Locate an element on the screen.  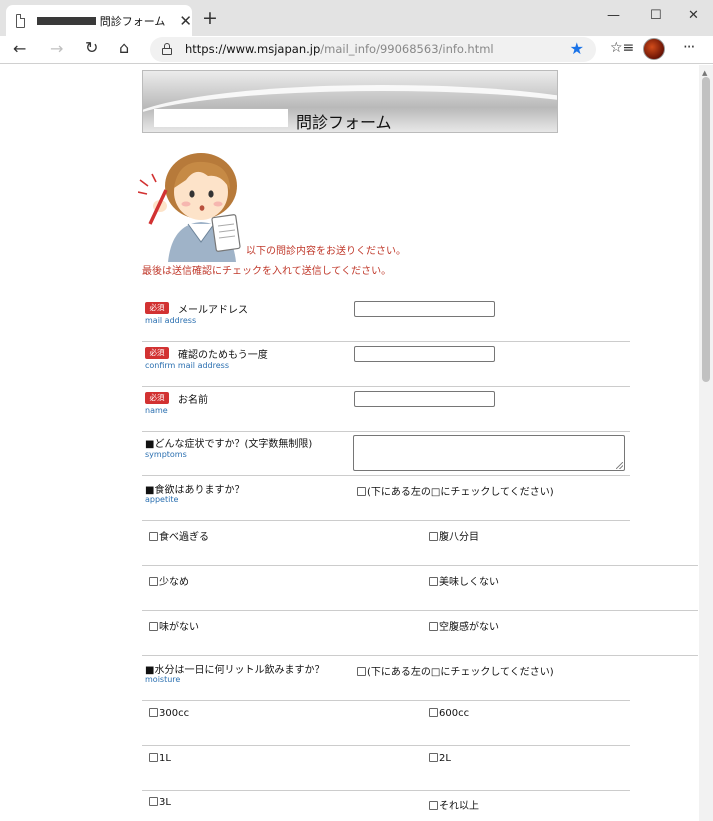
maximize-icon: ☐ is located at coordinates (656, 15).